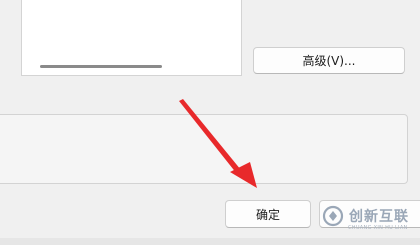 The width and height of the screenshot is (420, 245). What do you see at coordinates (210, 136) in the screenshot?
I see `arrow-shaft` at bounding box center [210, 136].